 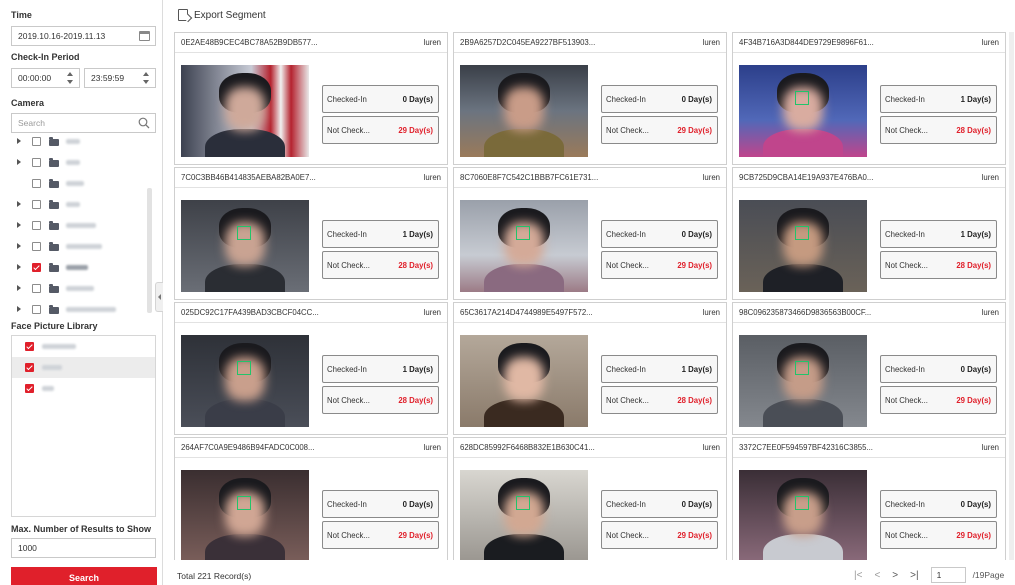 What do you see at coordinates (914, 575) in the screenshot?
I see `last-page-icon: >|` at bounding box center [914, 575].